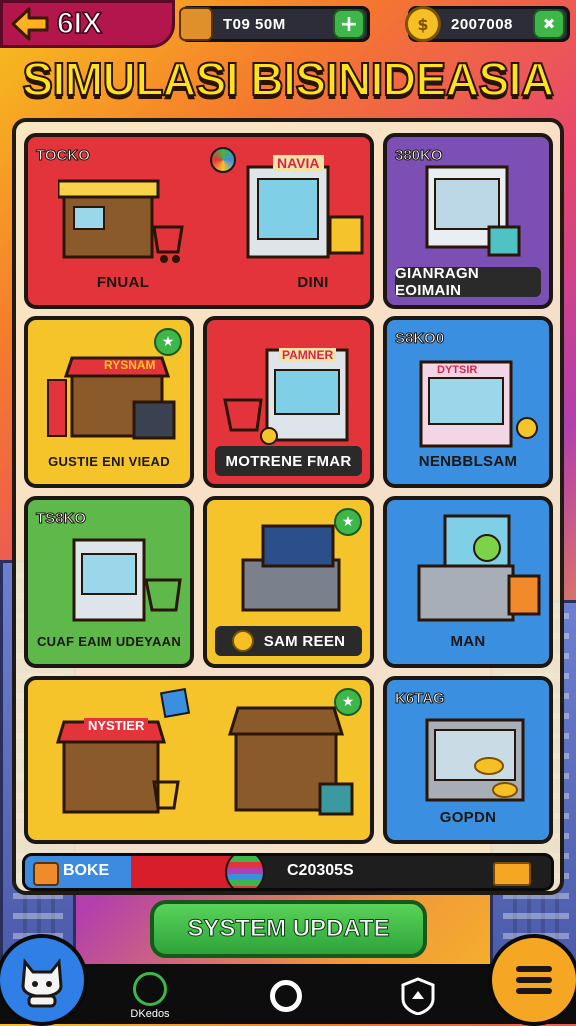  Describe the element at coordinates (150, 1014) in the screenshot. I see `nav-item-2-label: DKedos` at that location.